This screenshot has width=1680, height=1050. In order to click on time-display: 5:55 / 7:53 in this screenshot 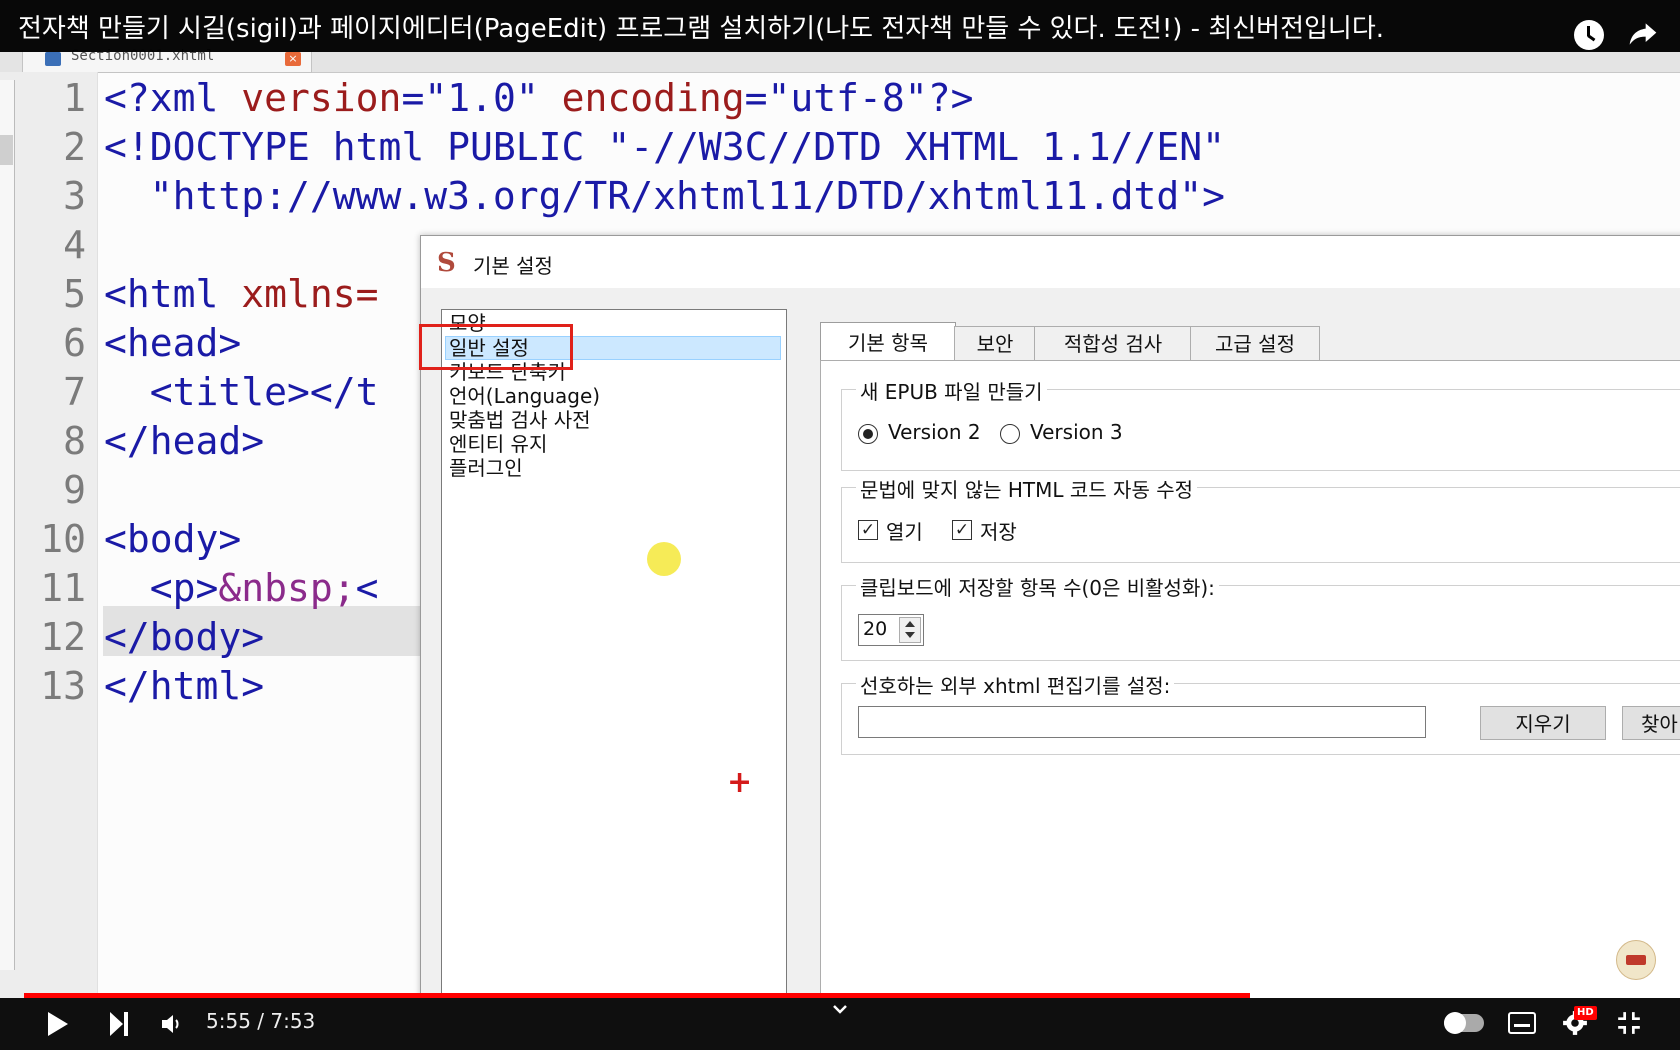, I will do `click(261, 1021)`.